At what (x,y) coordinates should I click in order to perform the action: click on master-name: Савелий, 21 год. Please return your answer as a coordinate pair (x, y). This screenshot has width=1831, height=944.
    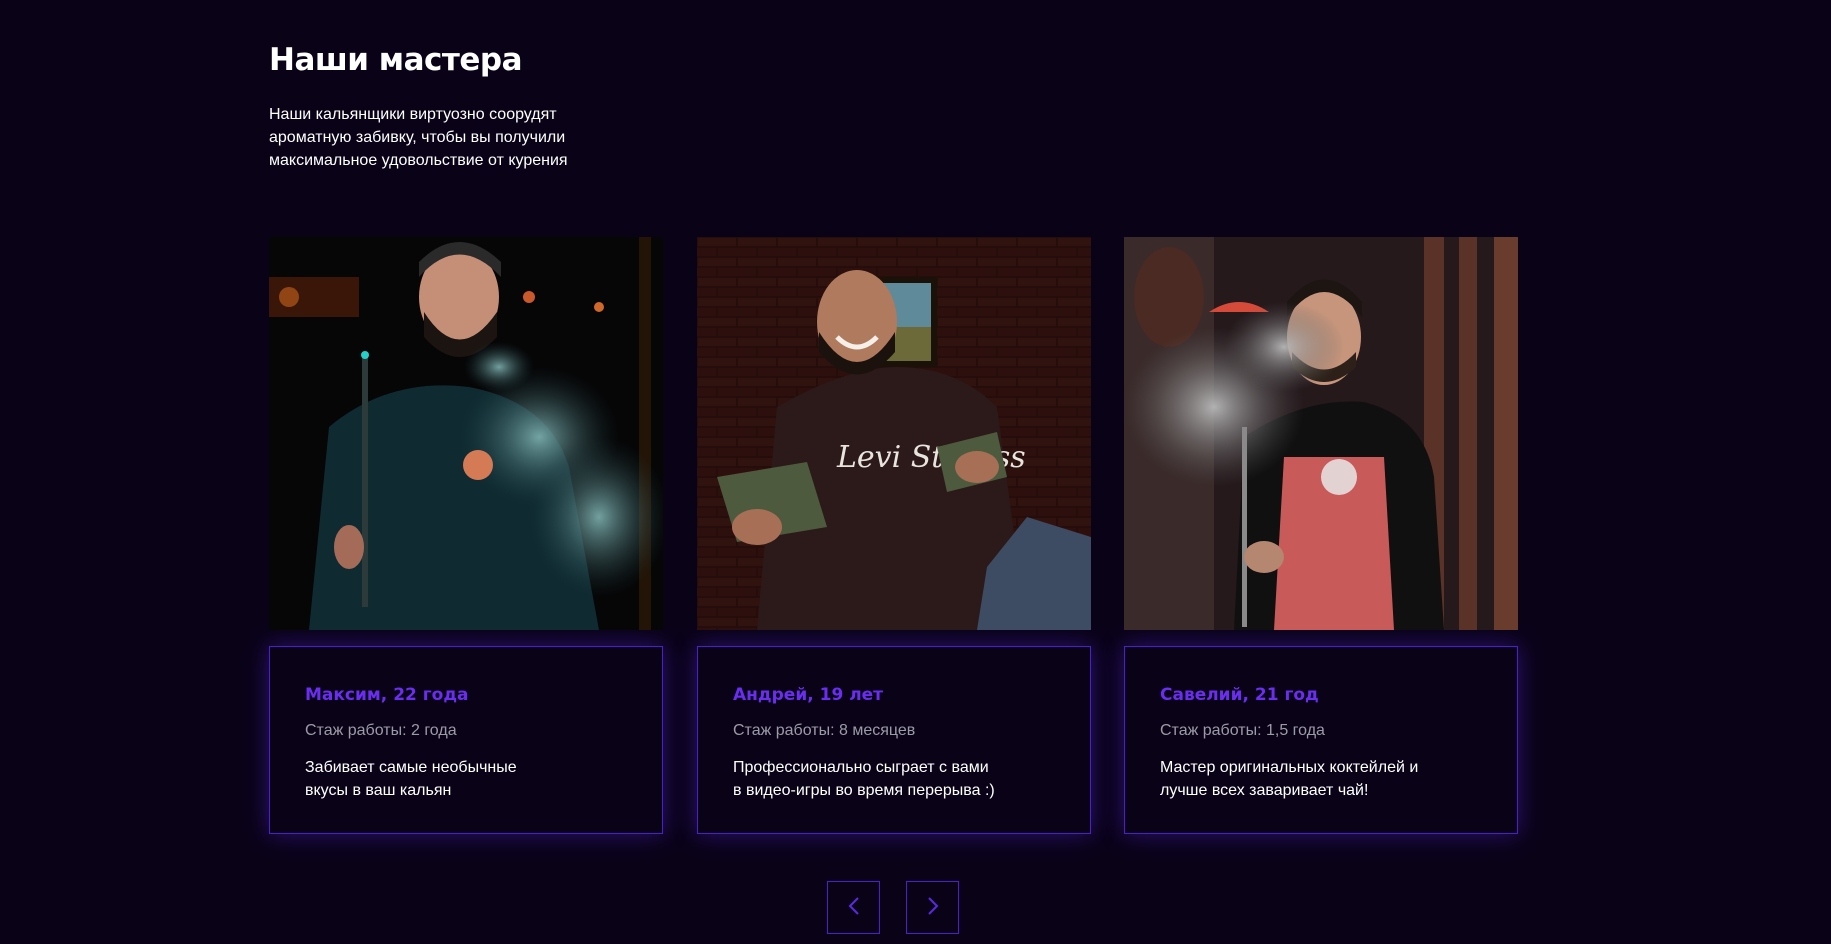
    Looking at the image, I should click on (1239, 695).